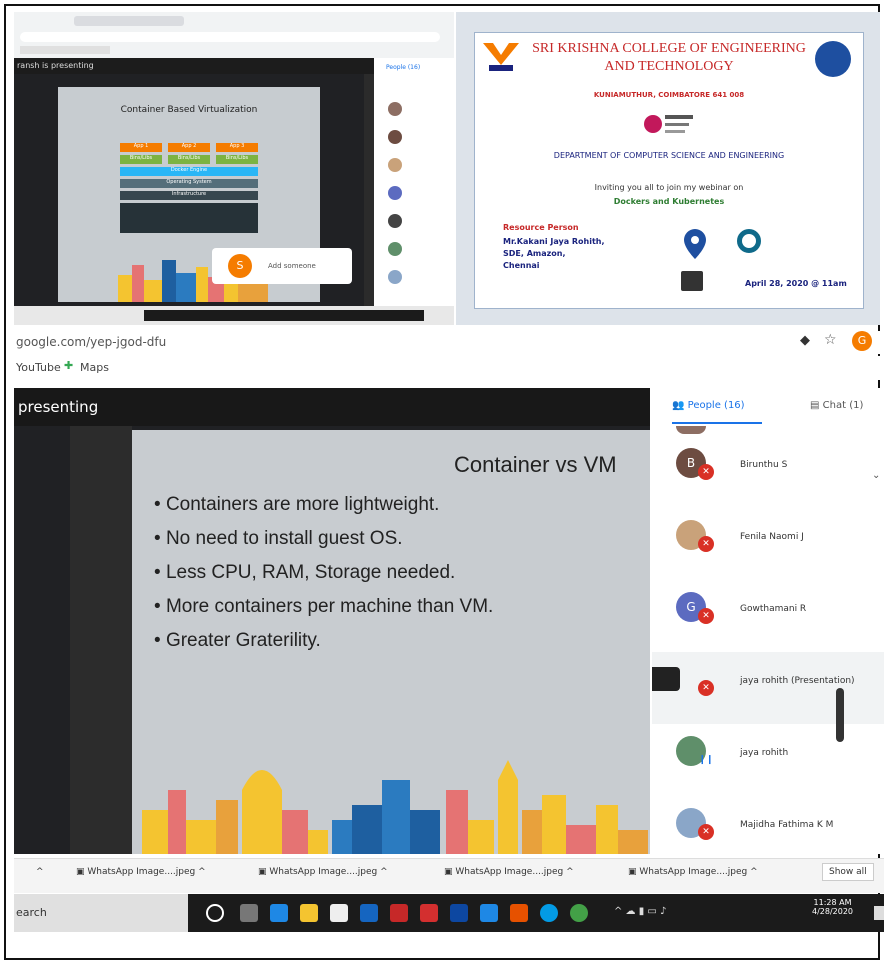  What do you see at coordinates (284, 538) in the screenshot?
I see `bullet-text: No need to install guest OS.` at bounding box center [284, 538].